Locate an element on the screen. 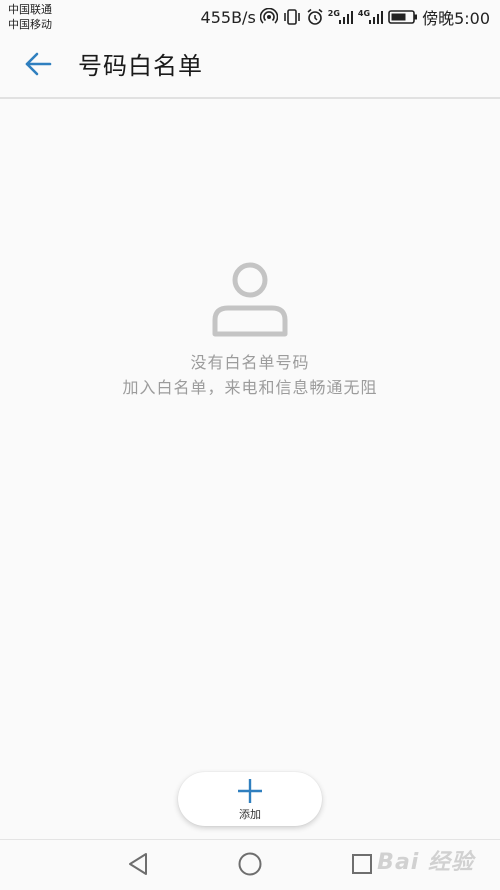 This screenshot has width=500, height=890. back-button is located at coordinates (38, 66).